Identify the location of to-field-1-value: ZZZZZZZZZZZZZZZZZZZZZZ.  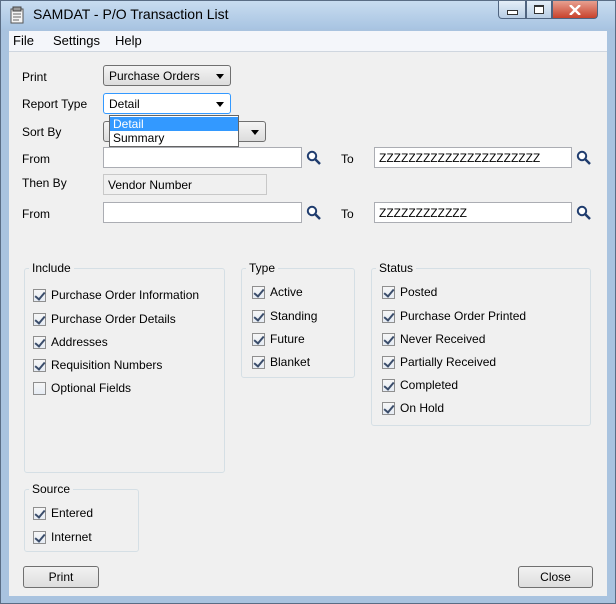
(460, 158).